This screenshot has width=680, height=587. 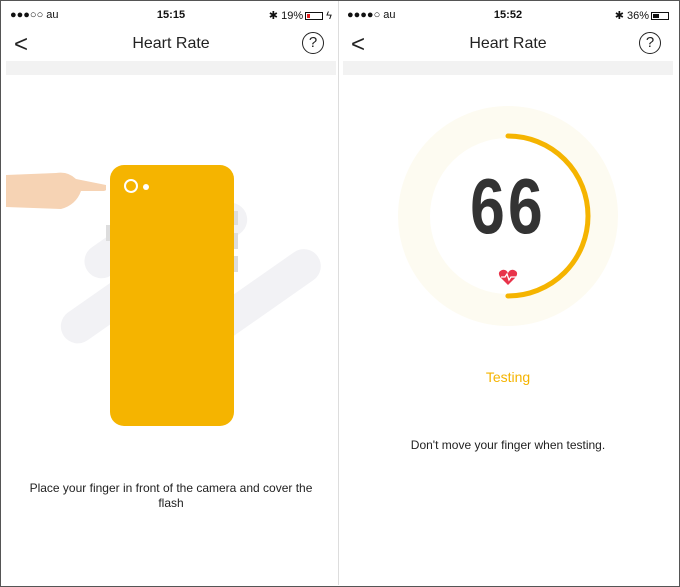 I want to click on instruction-text: Don't move your finger when testing., so click(x=508, y=445).